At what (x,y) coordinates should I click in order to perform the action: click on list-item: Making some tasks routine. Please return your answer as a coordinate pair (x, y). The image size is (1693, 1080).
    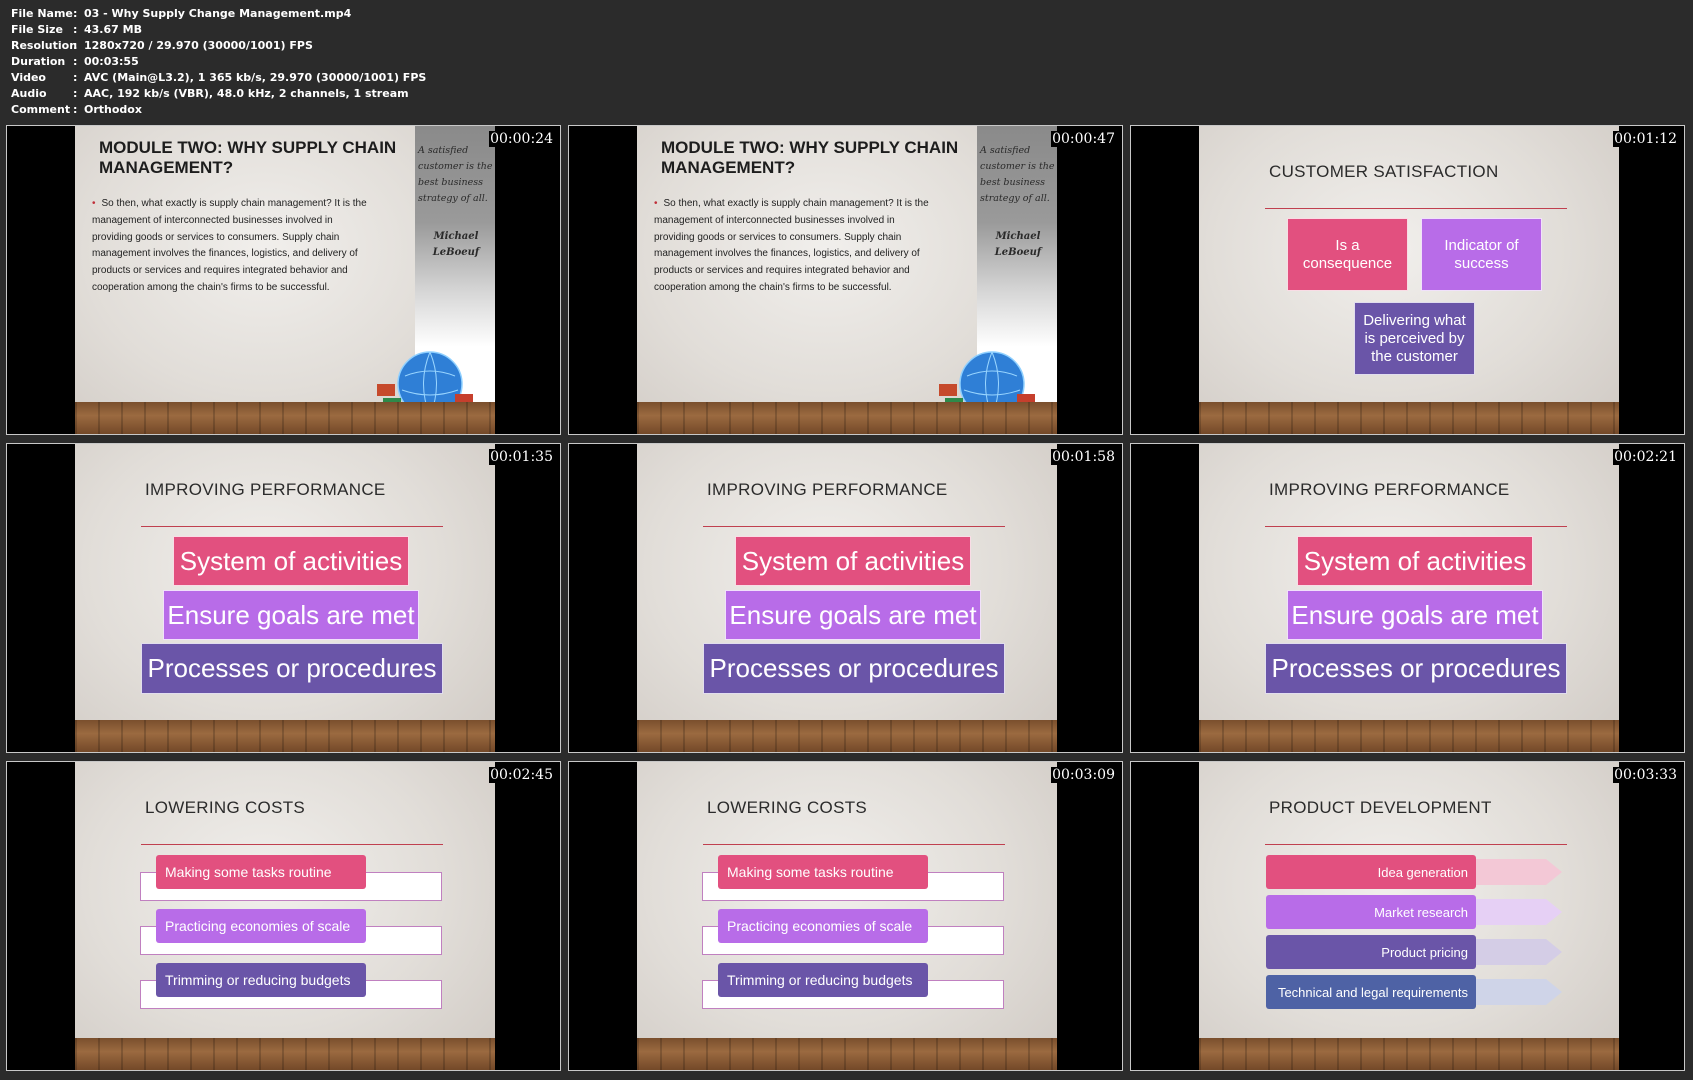
    Looking at the image, I should click on (261, 872).